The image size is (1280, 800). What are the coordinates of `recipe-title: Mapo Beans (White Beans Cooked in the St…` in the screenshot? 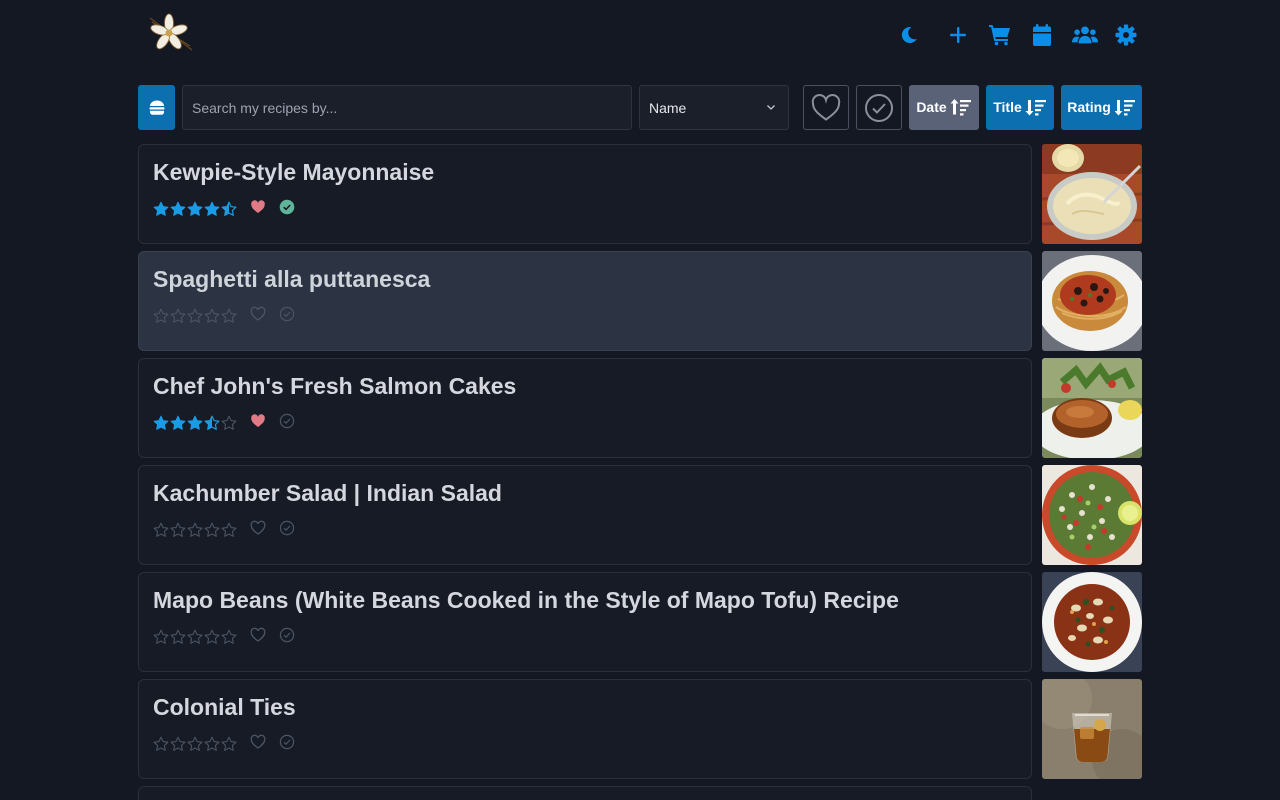 It's located at (526, 600).